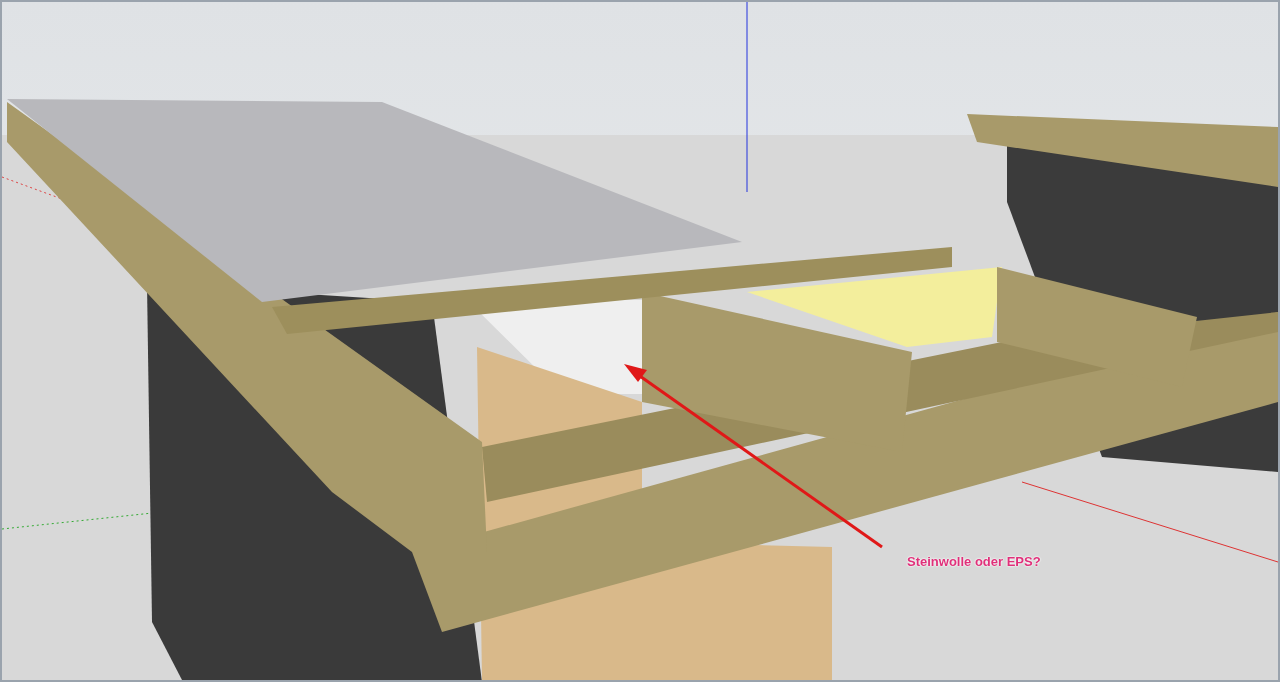 This screenshot has height=682, width=1280. I want to click on annotation-text: Steinwolle oder EPS?, so click(974, 561).